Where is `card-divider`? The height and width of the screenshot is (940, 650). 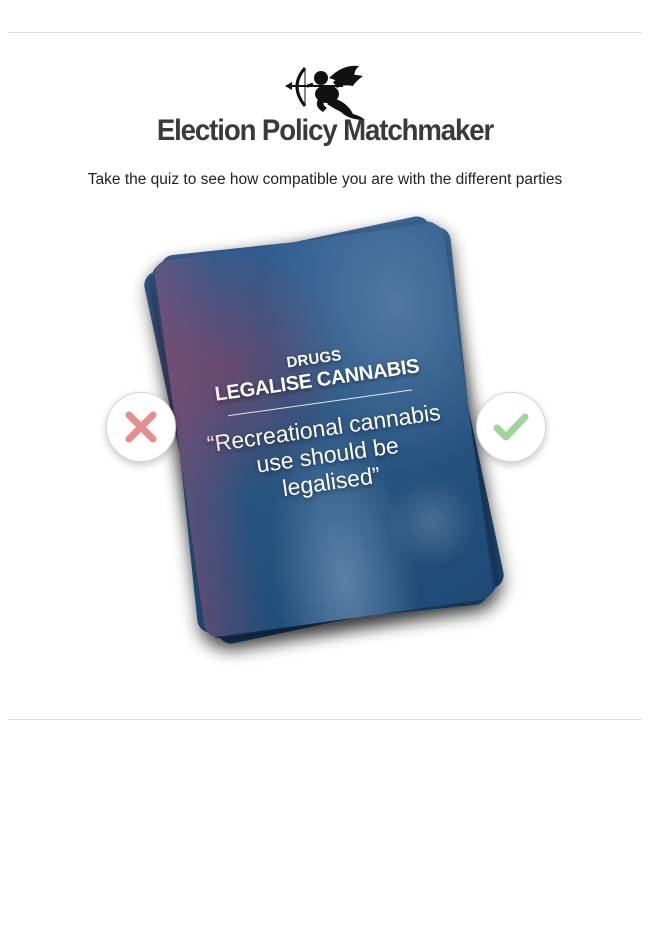 card-divider is located at coordinates (320, 403).